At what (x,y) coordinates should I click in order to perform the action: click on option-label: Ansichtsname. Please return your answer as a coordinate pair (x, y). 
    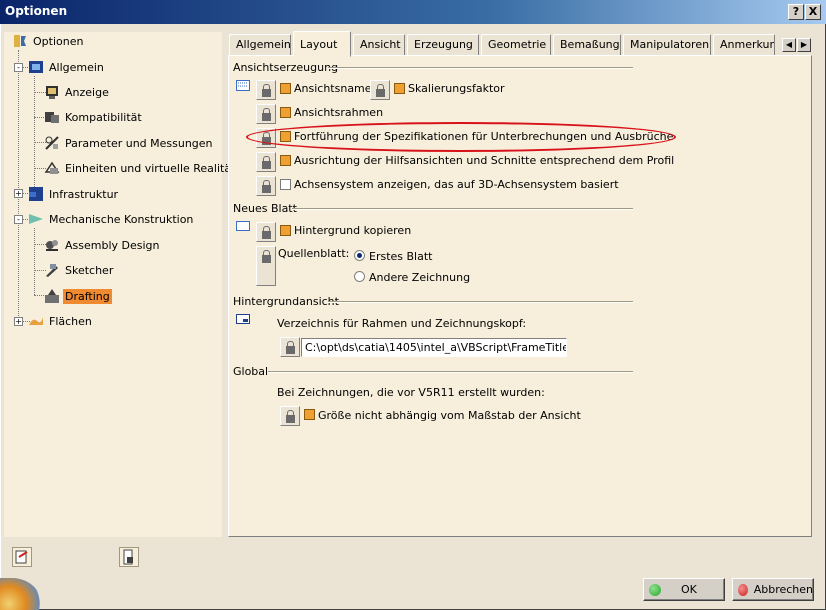
    Looking at the image, I should click on (333, 88).